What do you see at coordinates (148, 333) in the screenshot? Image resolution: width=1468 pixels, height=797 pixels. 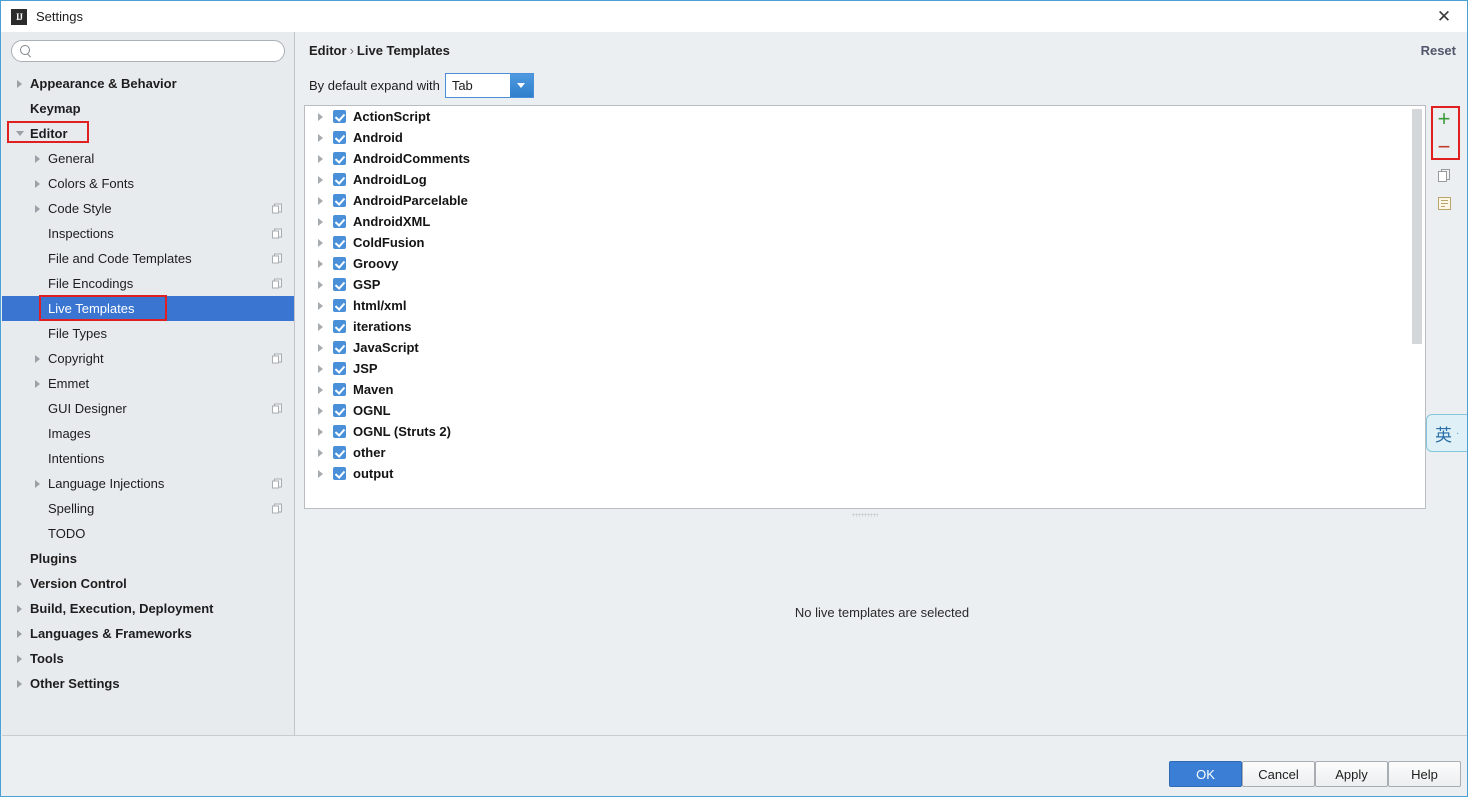 I see `sidebar-item-file-types: File Types` at bounding box center [148, 333].